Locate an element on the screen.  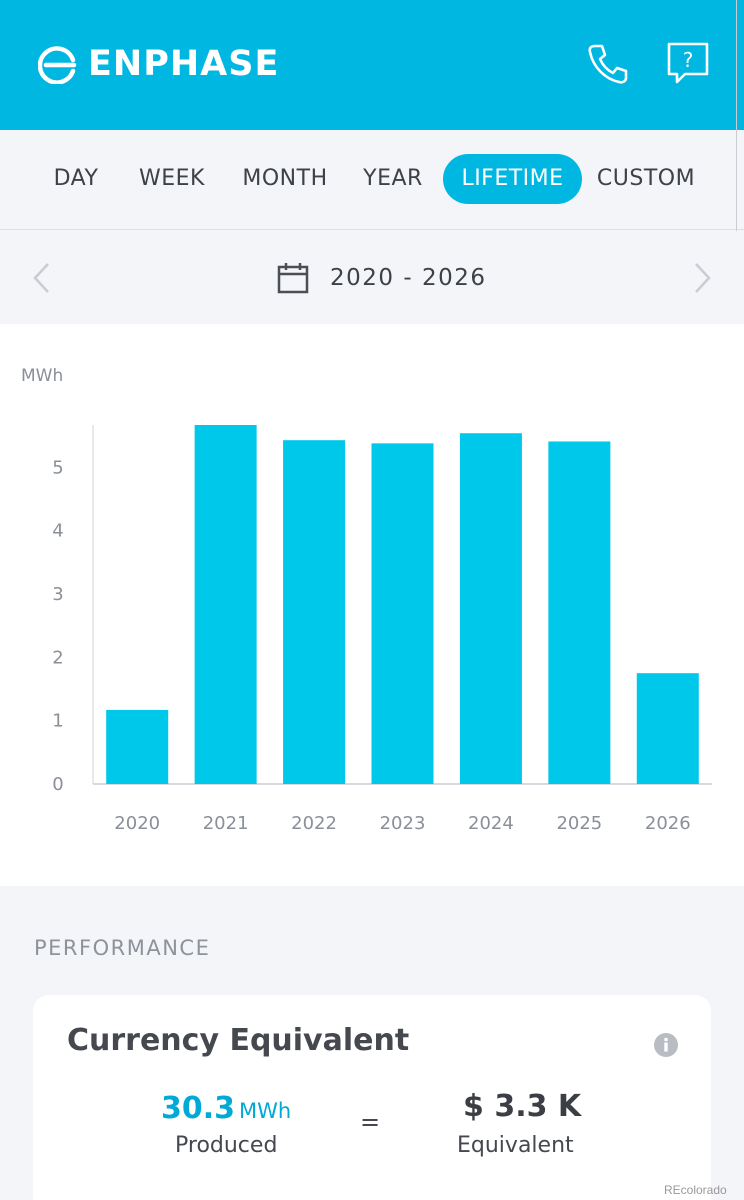
calendar-icon is located at coordinates (293, 278).